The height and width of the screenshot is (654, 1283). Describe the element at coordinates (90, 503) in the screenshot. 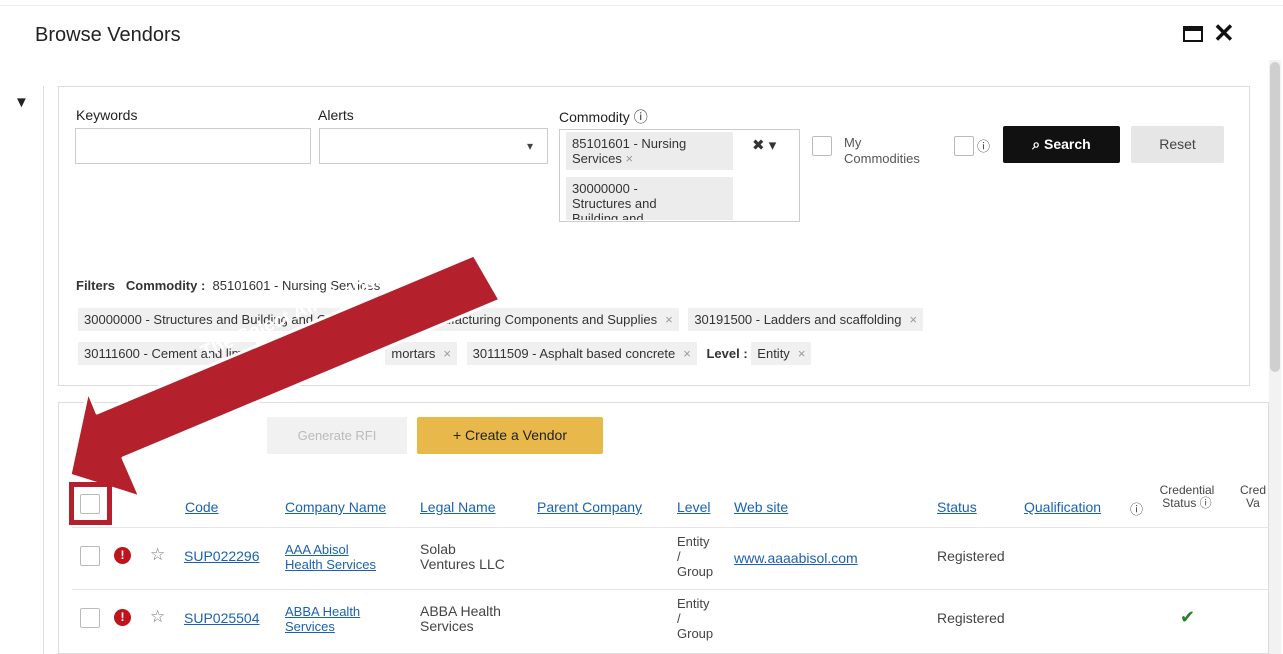

I see `select-all-highlight-box` at that location.